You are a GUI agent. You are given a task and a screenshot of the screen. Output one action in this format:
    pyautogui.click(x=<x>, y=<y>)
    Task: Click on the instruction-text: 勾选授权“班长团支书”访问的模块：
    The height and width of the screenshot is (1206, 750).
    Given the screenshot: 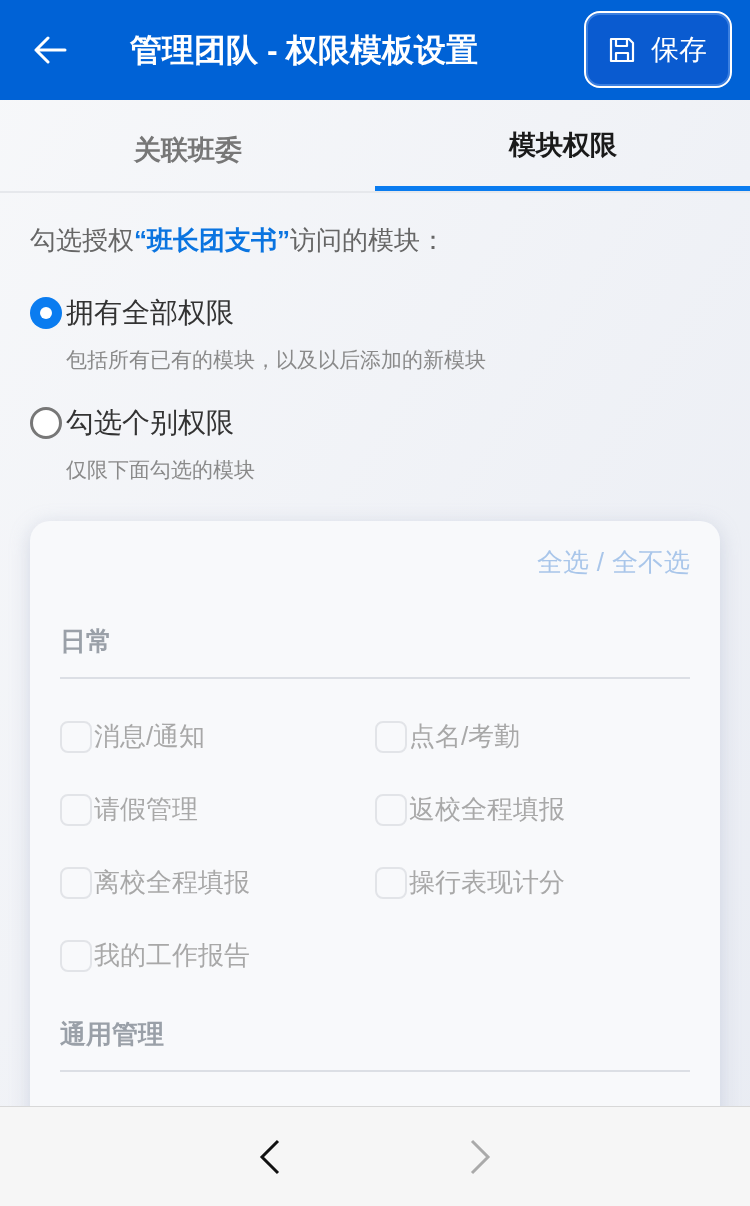 What is the action you would take?
    pyautogui.click(x=238, y=240)
    